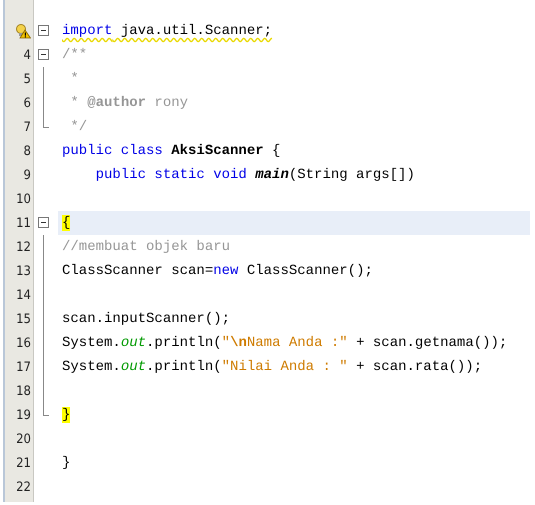 Image resolution: width=535 pixels, height=505 pixels. What do you see at coordinates (23, 415) in the screenshot?
I see `line-number: 19` at bounding box center [23, 415].